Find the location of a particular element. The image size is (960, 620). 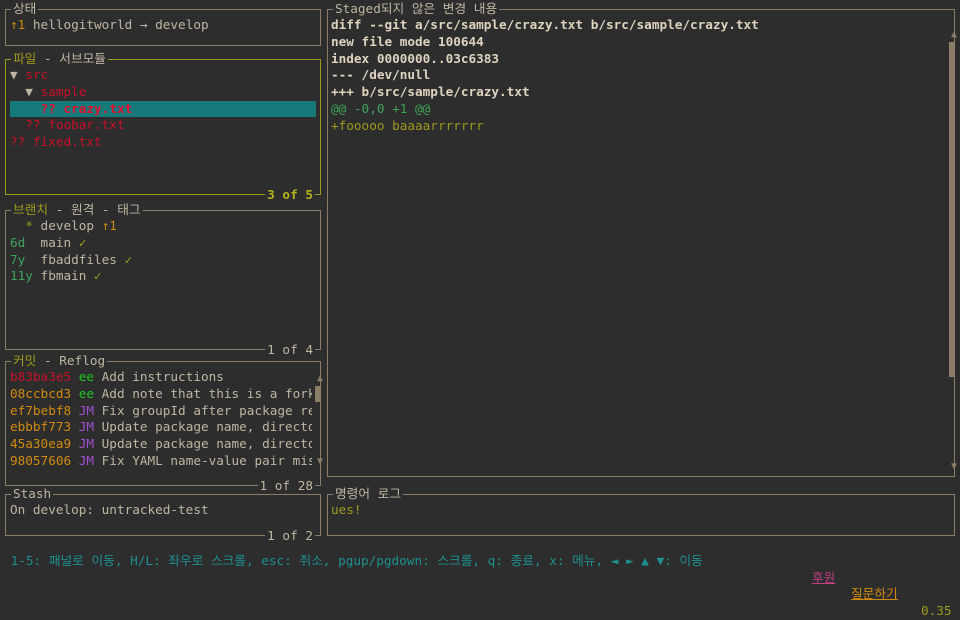

commit-item: ebbbf773 JM Update package name, directo is located at coordinates (161, 427).